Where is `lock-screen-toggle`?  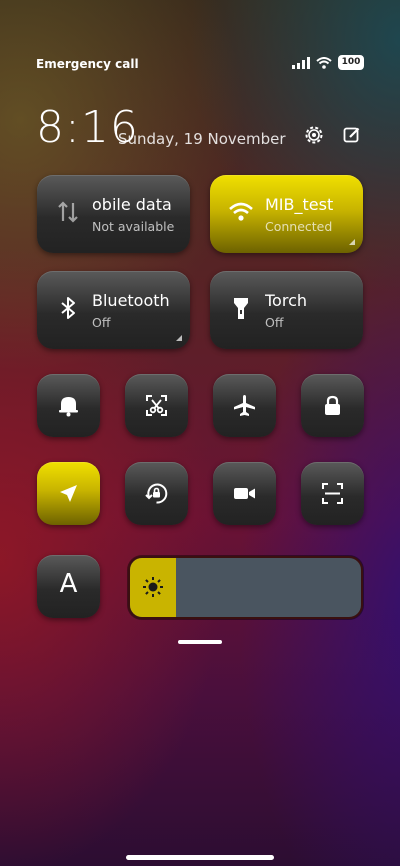 lock-screen-toggle is located at coordinates (332, 405).